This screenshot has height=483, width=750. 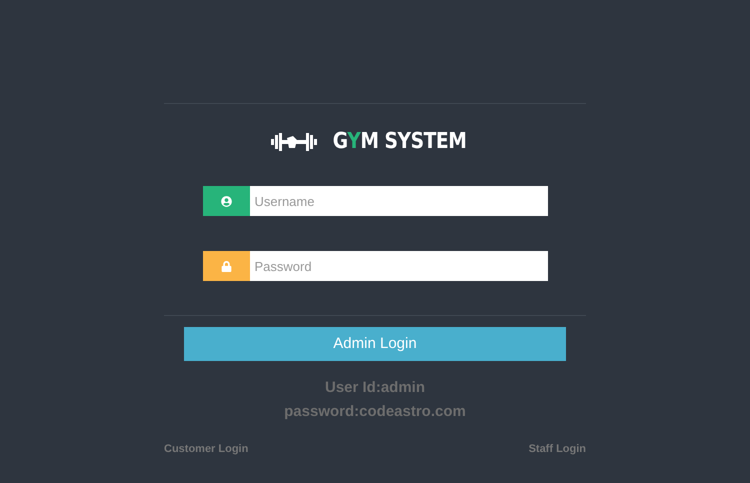 I want to click on lock-icon, so click(x=226, y=266).